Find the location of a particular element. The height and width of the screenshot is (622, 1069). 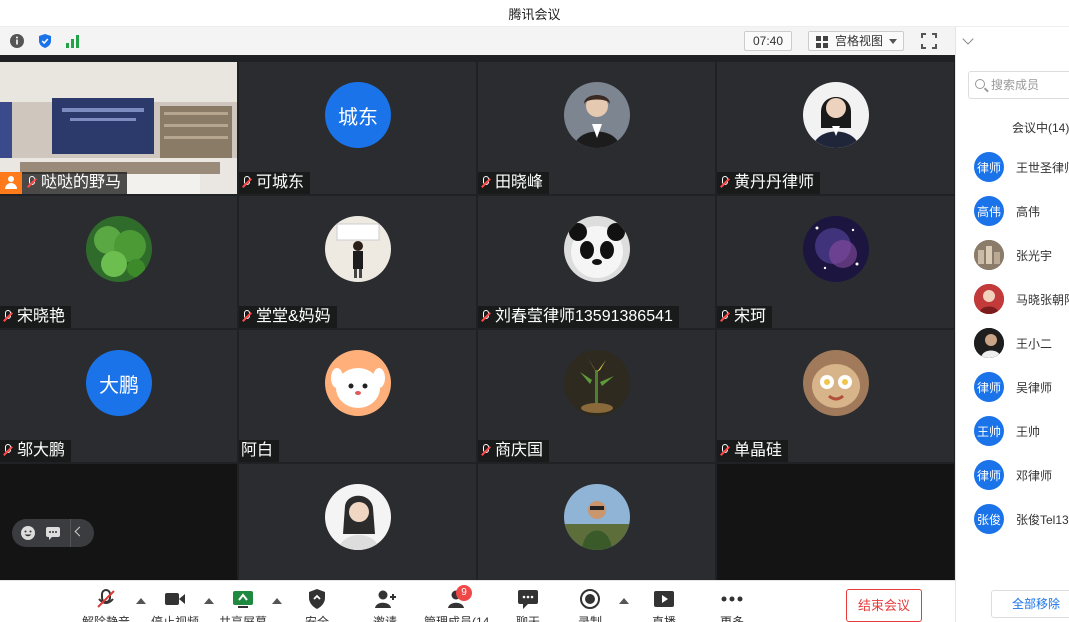

shield-icon is located at coordinates (44, 40).